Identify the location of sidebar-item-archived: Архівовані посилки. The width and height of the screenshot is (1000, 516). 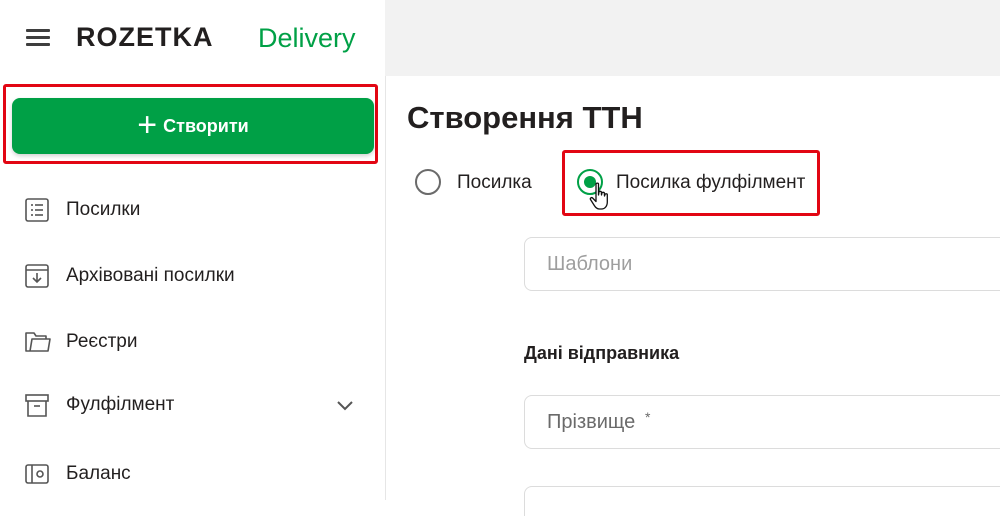
(192, 276).